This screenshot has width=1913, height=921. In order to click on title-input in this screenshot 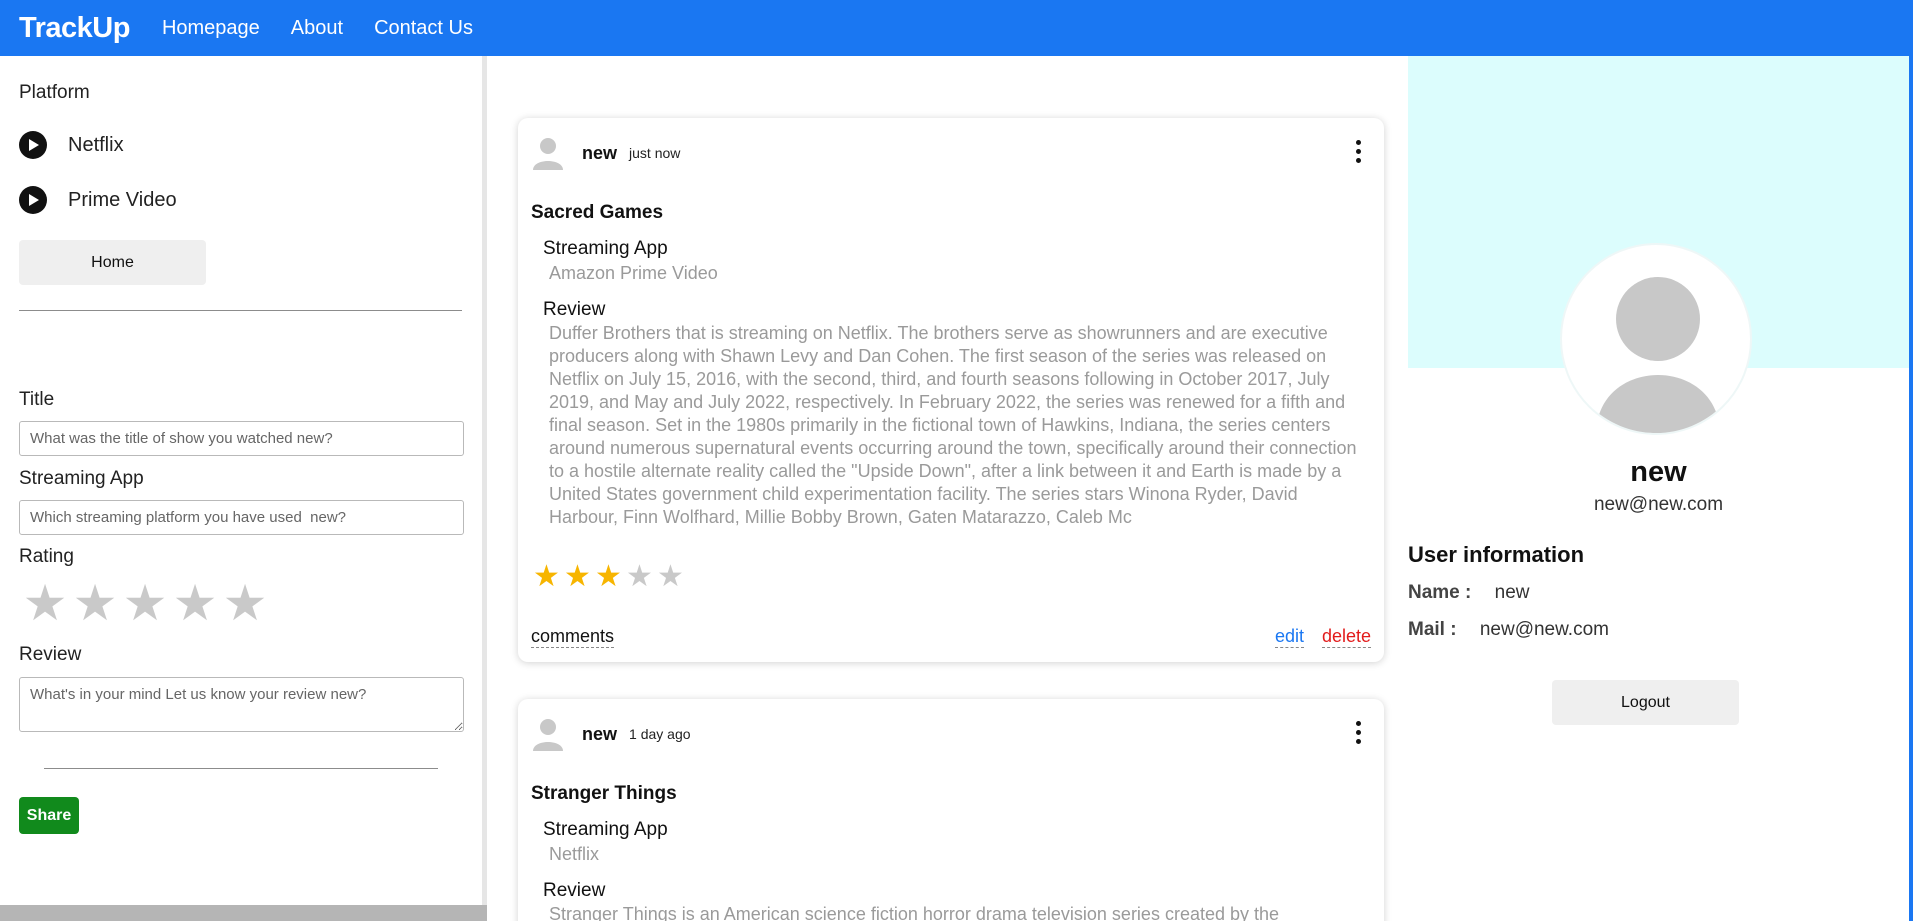, I will do `click(241, 438)`.